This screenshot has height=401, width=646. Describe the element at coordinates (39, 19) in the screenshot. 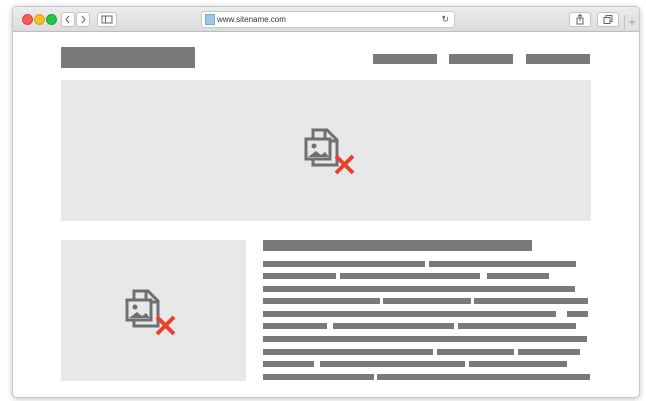

I see `minimize-window-button` at that location.